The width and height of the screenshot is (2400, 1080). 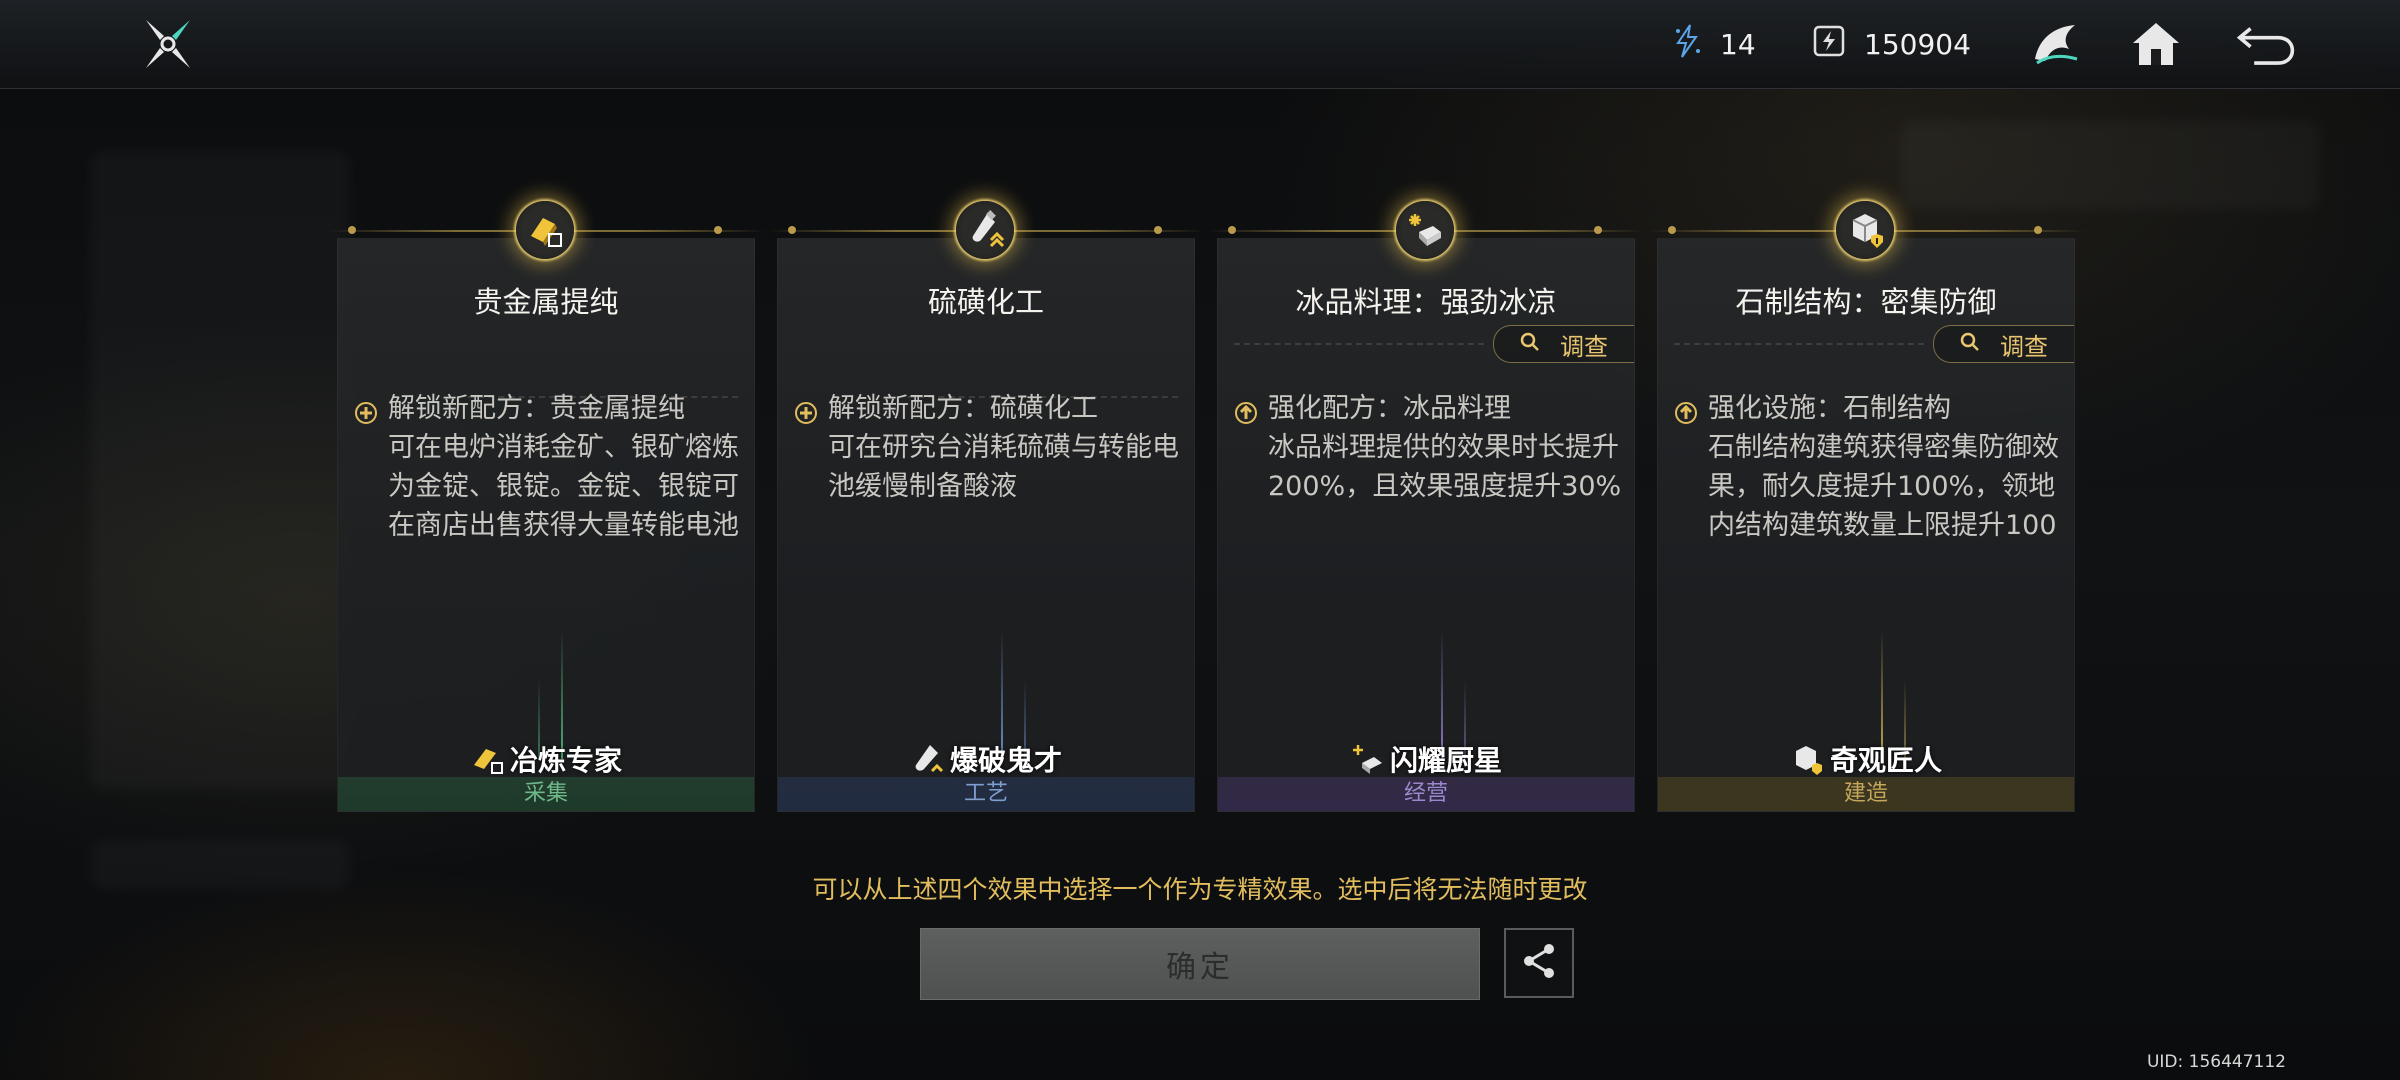 I want to click on share-button, so click(x=1539, y=963).